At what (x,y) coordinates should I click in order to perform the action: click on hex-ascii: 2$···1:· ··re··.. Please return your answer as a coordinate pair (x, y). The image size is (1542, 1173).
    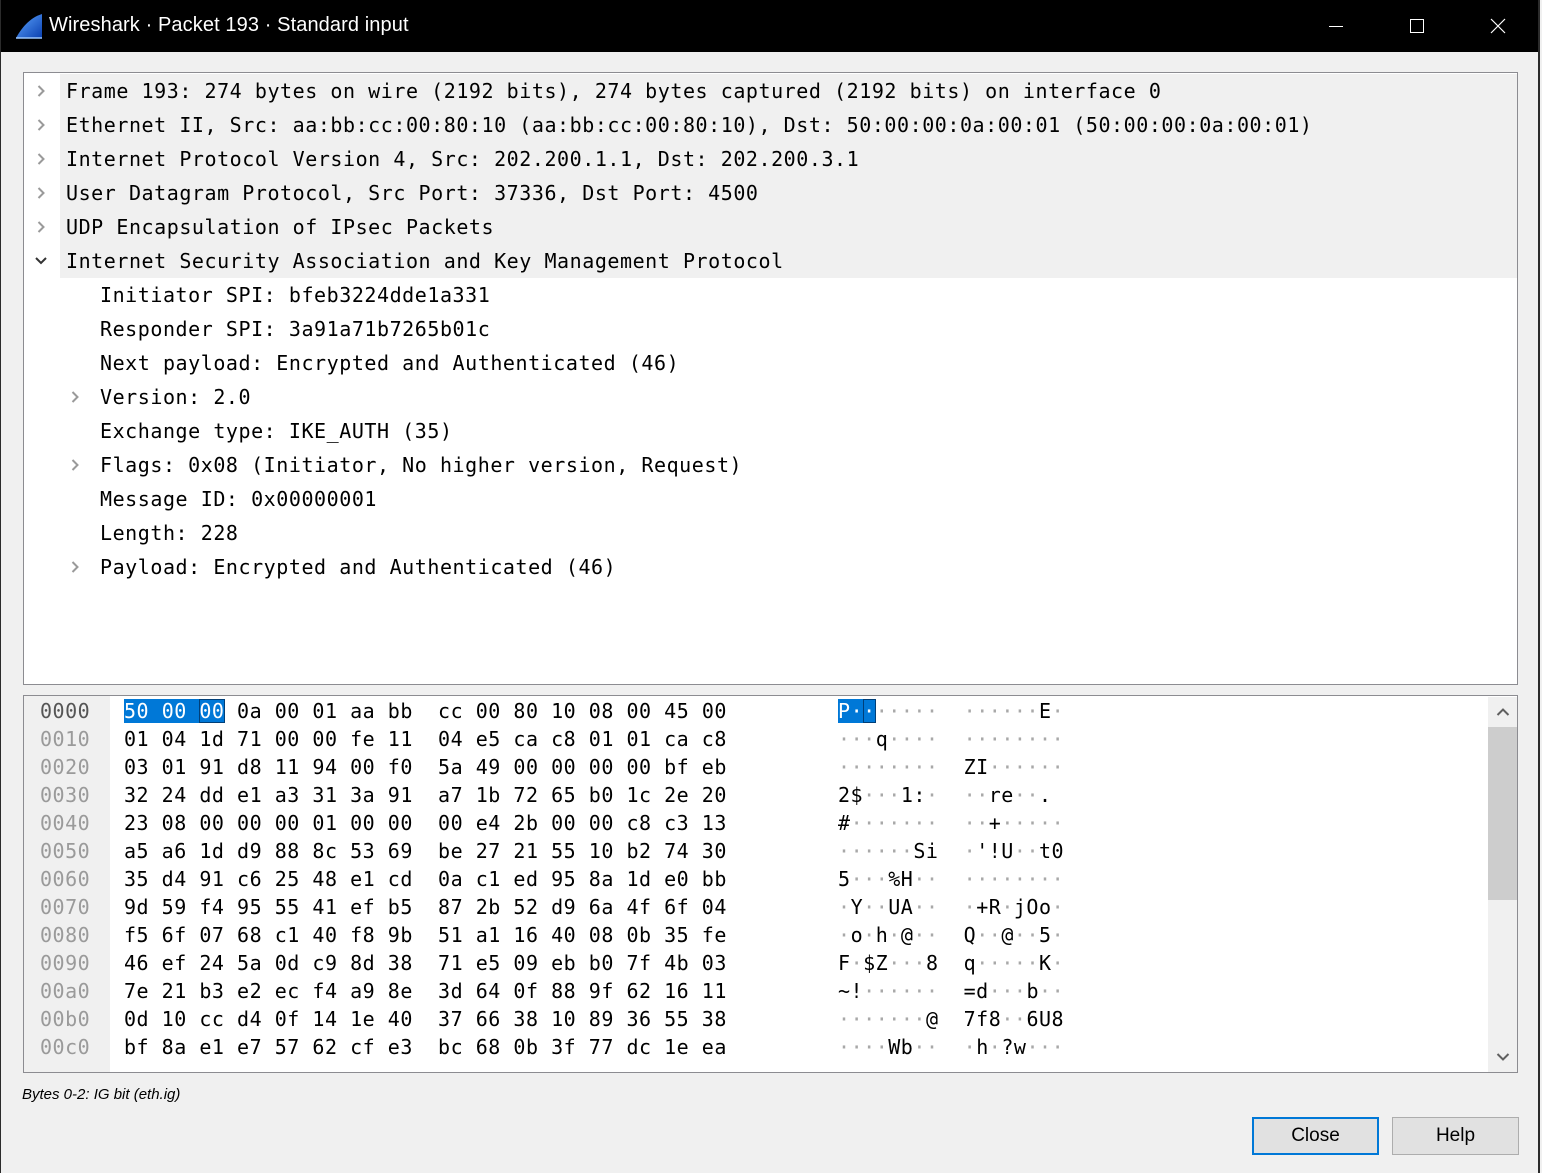
    Looking at the image, I should click on (951, 795).